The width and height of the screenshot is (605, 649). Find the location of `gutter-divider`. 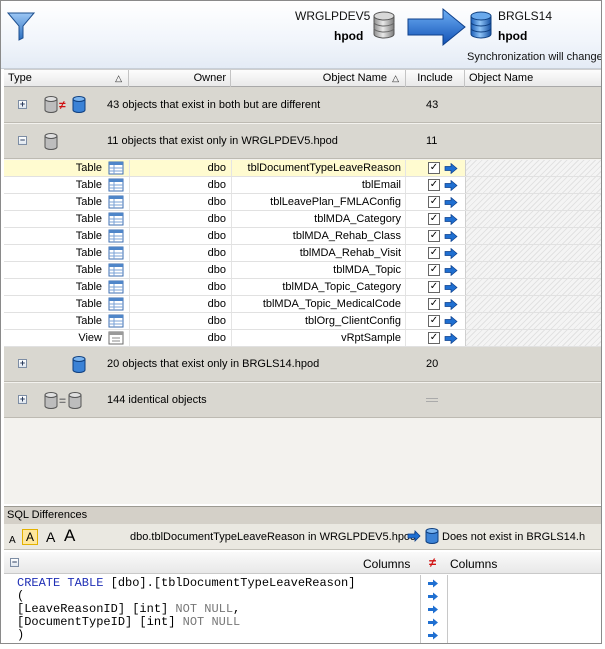

gutter-divider is located at coordinates (447, 609).